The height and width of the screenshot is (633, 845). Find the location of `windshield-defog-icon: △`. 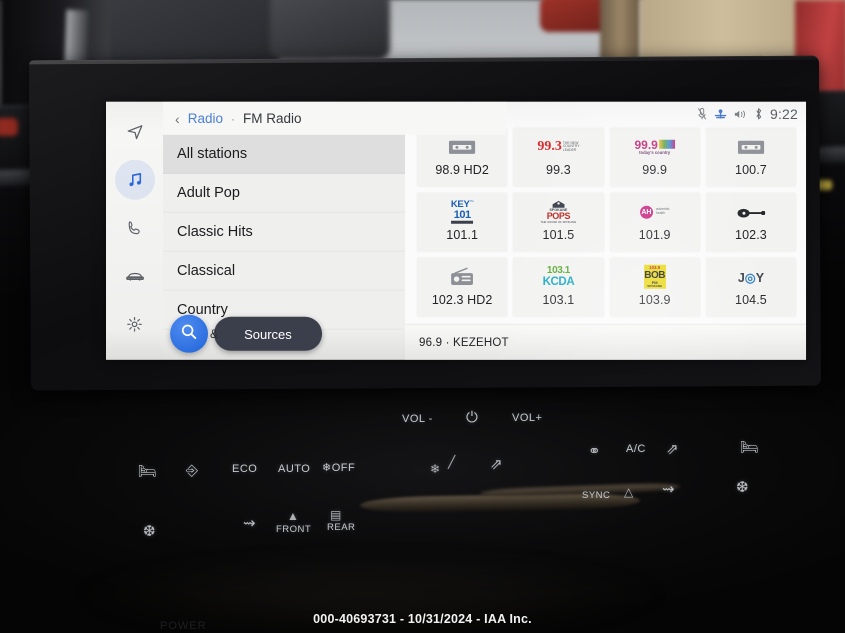

windshield-defog-icon: △ is located at coordinates (629, 492).